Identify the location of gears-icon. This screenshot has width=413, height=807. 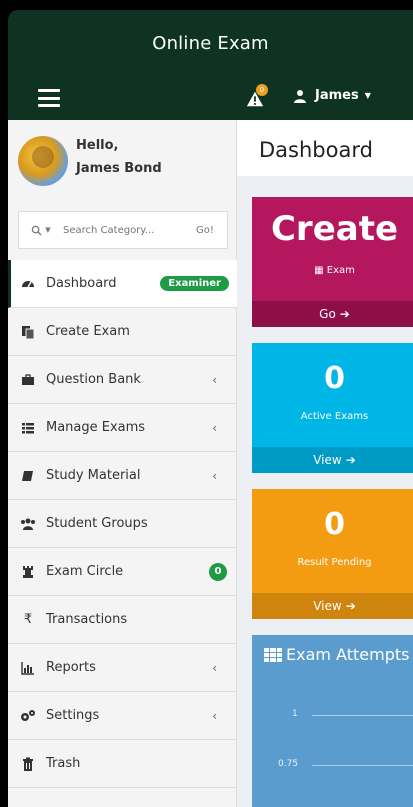
(28, 716).